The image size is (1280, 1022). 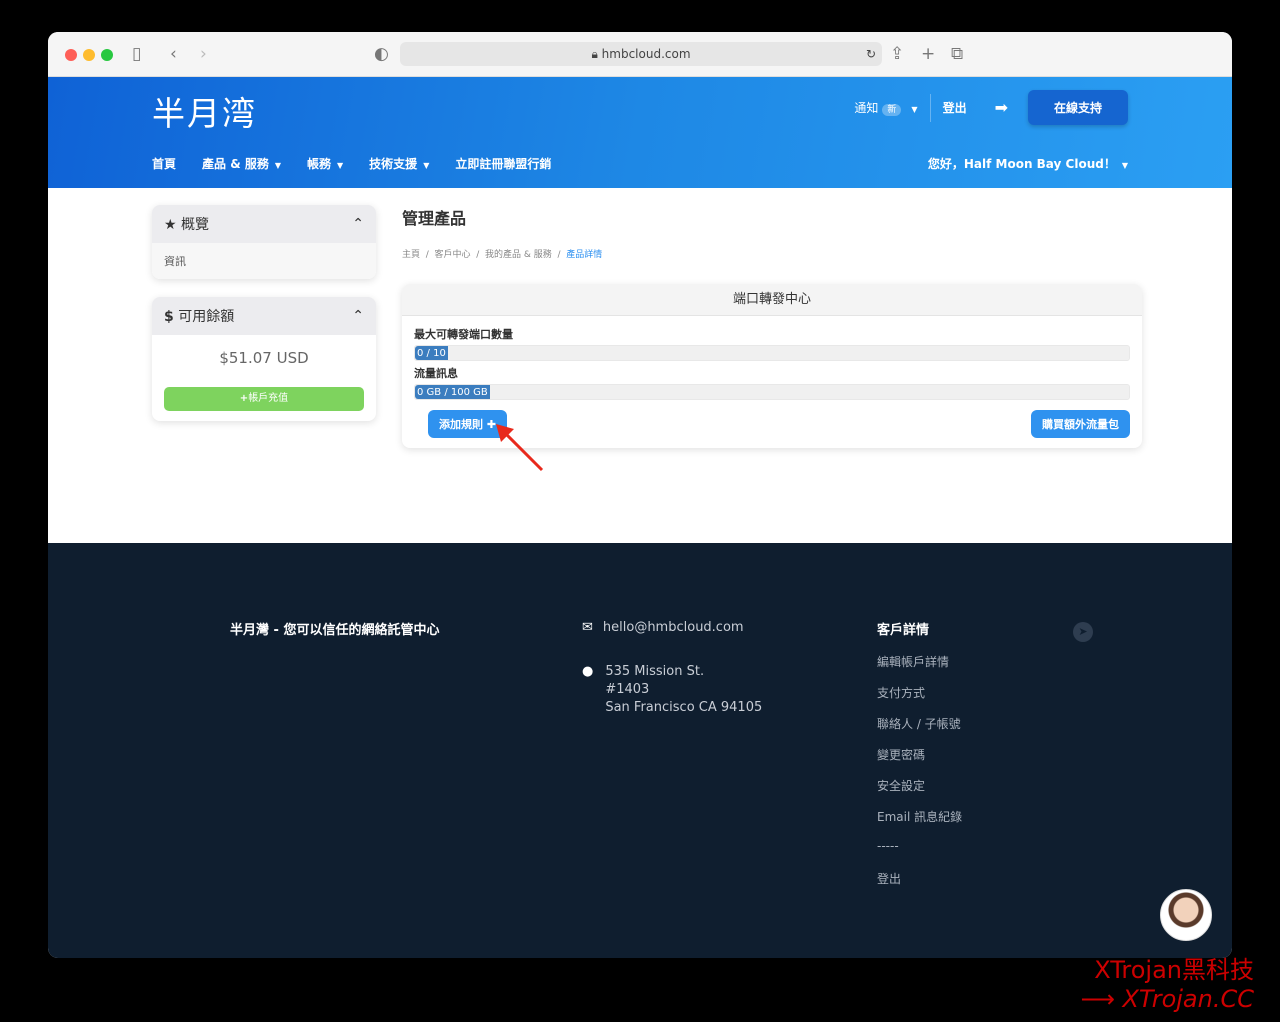 What do you see at coordinates (588, 671) in the screenshot?
I see `map-pin-icon: ●` at bounding box center [588, 671].